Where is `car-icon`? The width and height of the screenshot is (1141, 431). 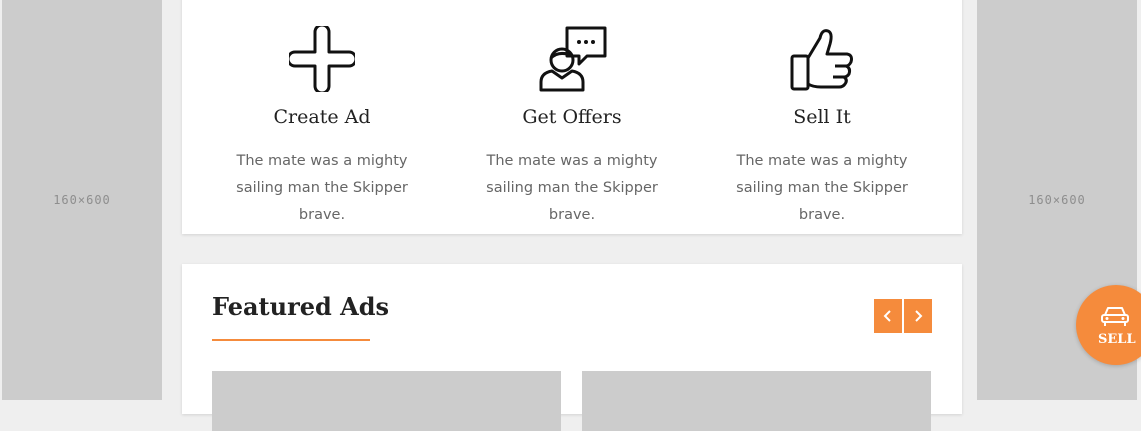
car-icon is located at coordinates (1115, 316).